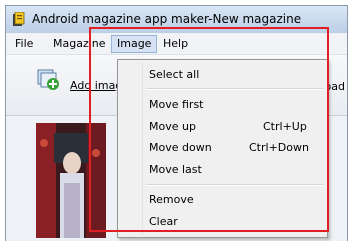 The width and height of the screenshot is (351, 241). Describe the element at coordinates (222, 127) in the screenshot. I see `menu-item-move-up: Move up Ctrl+Up` at that location.